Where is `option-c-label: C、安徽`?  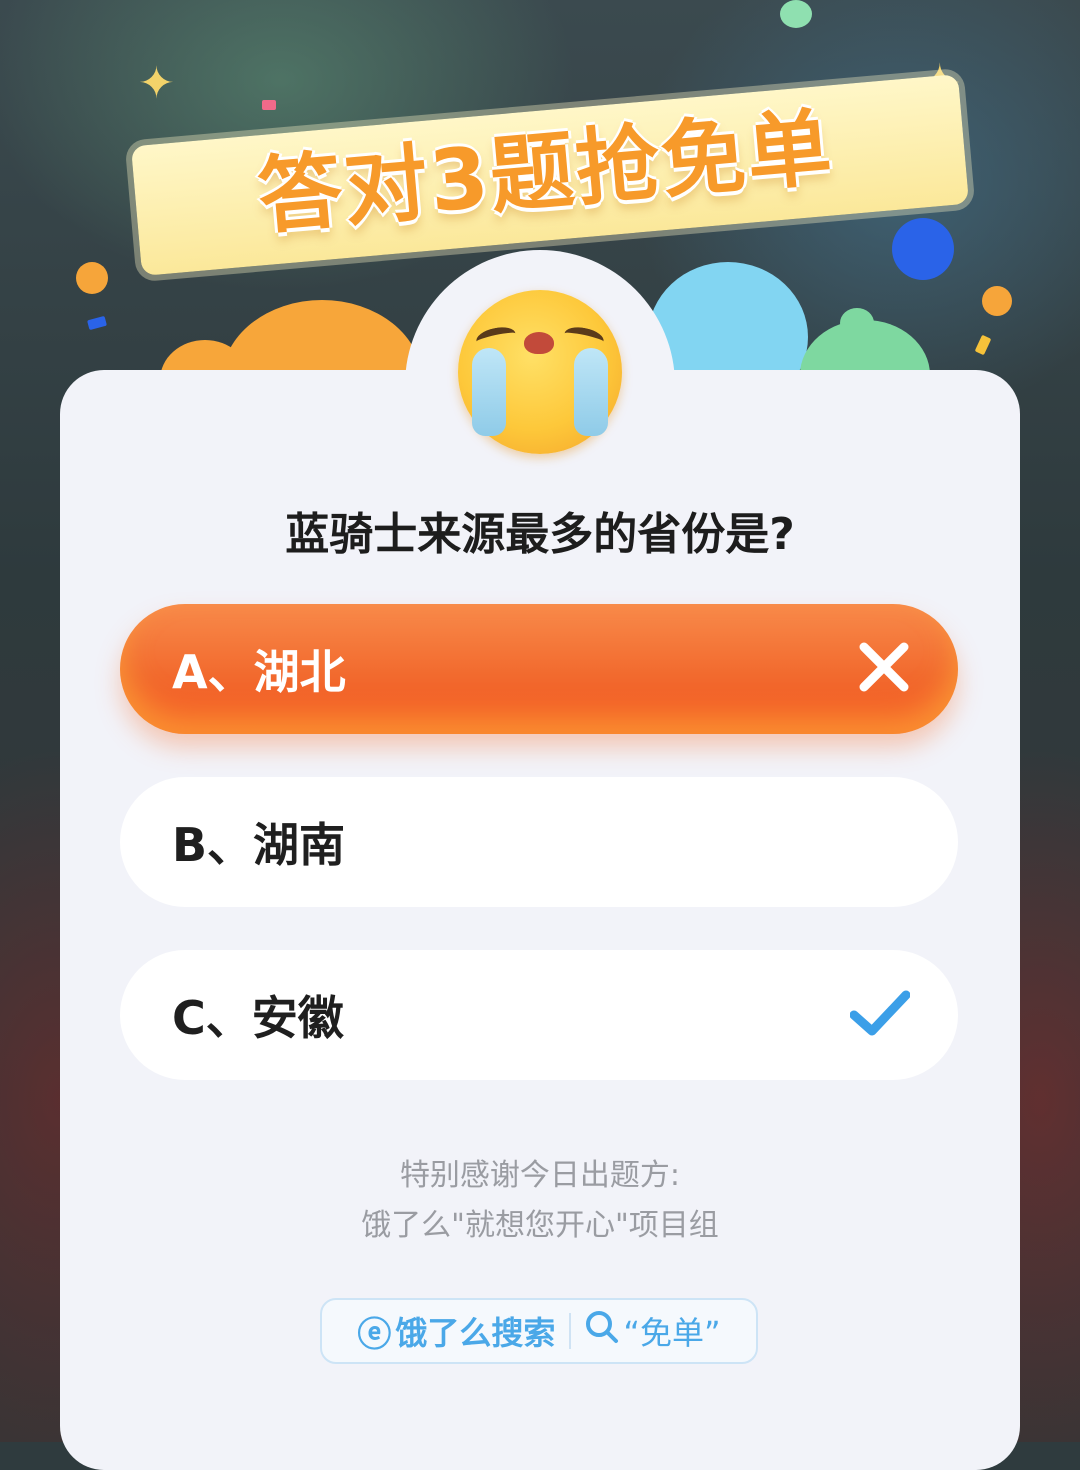
option-c-label: C、安徽 is located at coordinates (258, 1018).